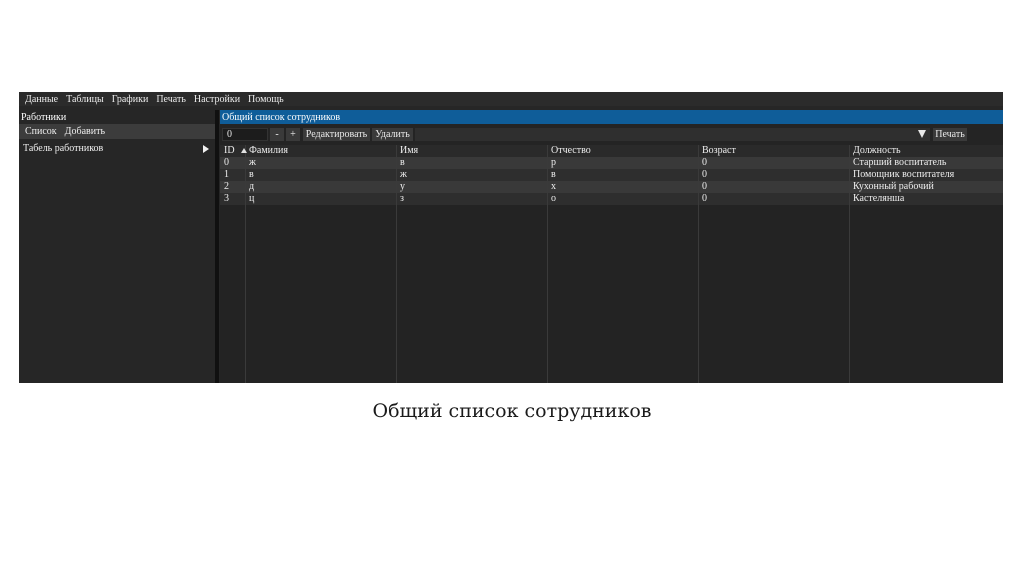 This screenshot has width=1024, height=574. I want to click on cell-firstname: ж, so click(403, 174).